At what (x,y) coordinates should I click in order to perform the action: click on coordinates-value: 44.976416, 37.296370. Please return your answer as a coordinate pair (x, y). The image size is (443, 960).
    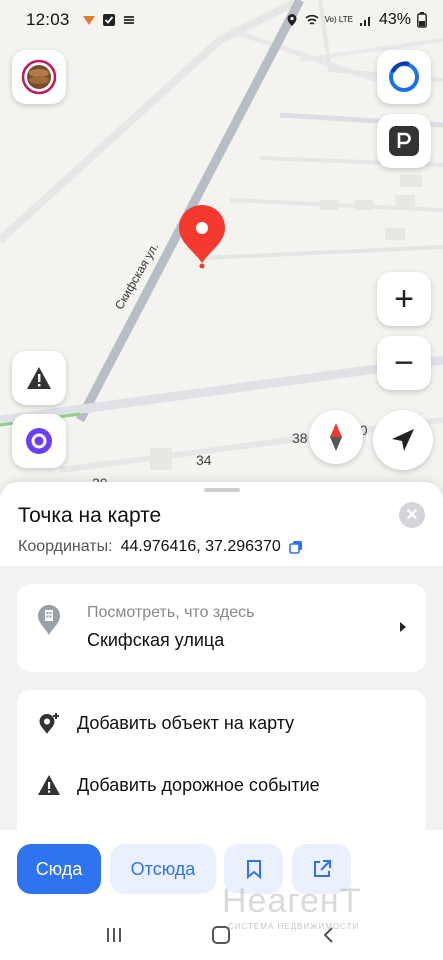
    Looking at the image, I should click on (201, 547).